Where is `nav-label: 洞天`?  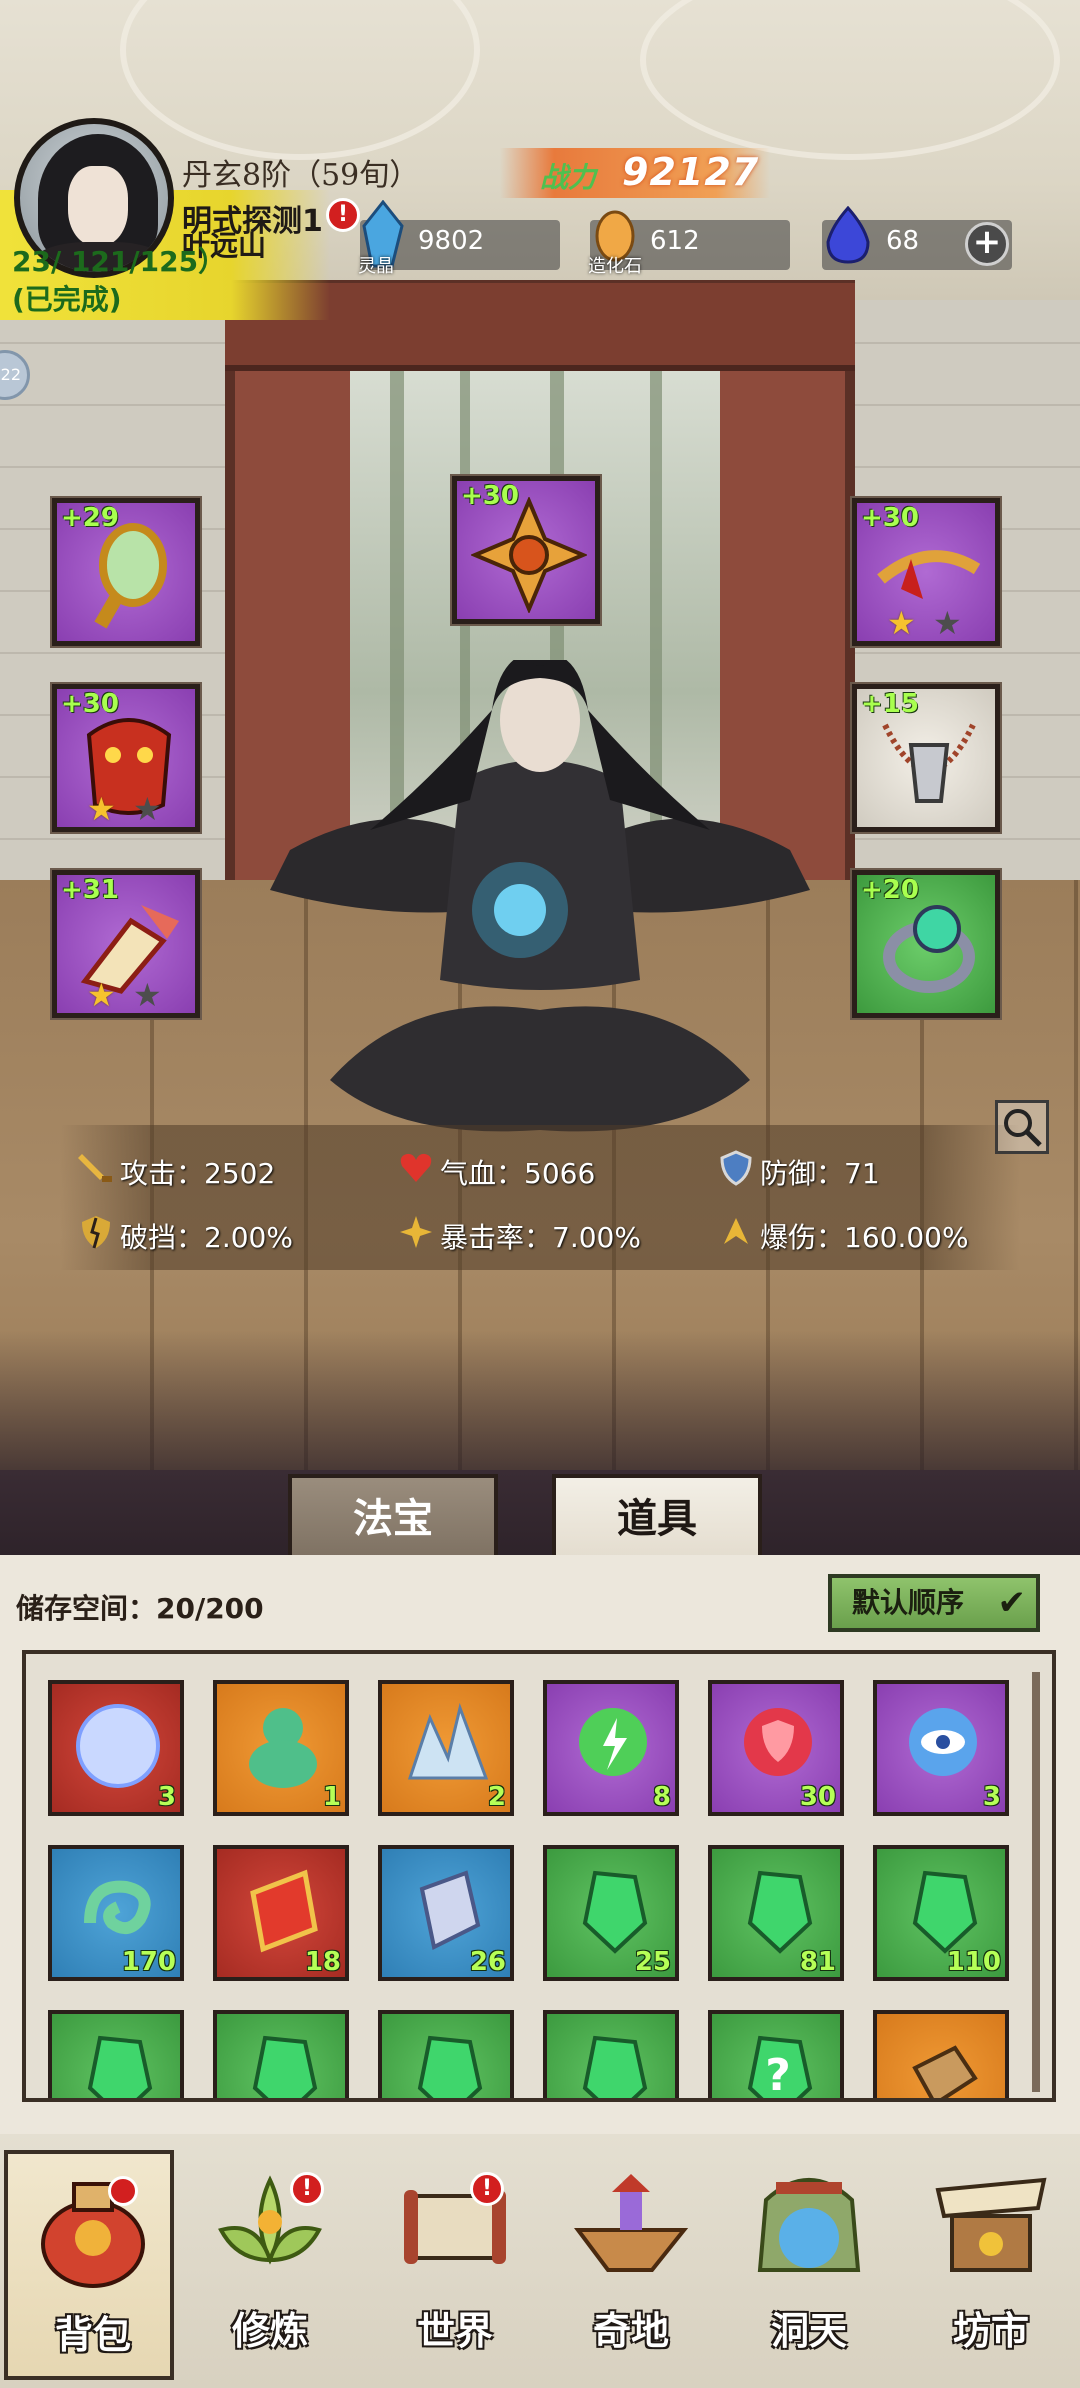 nav-label: 洞天 is located at coordinates (808, 2331).